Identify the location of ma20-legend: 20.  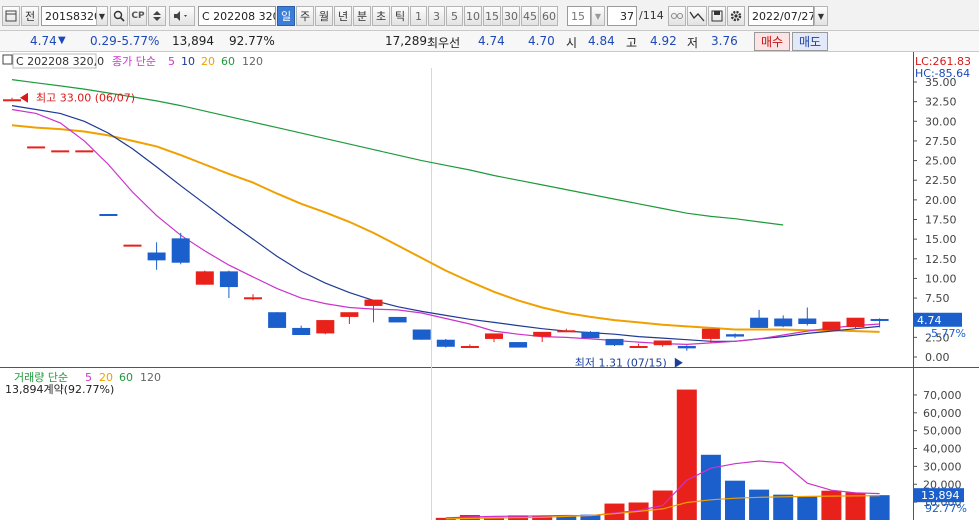
(208, 61).